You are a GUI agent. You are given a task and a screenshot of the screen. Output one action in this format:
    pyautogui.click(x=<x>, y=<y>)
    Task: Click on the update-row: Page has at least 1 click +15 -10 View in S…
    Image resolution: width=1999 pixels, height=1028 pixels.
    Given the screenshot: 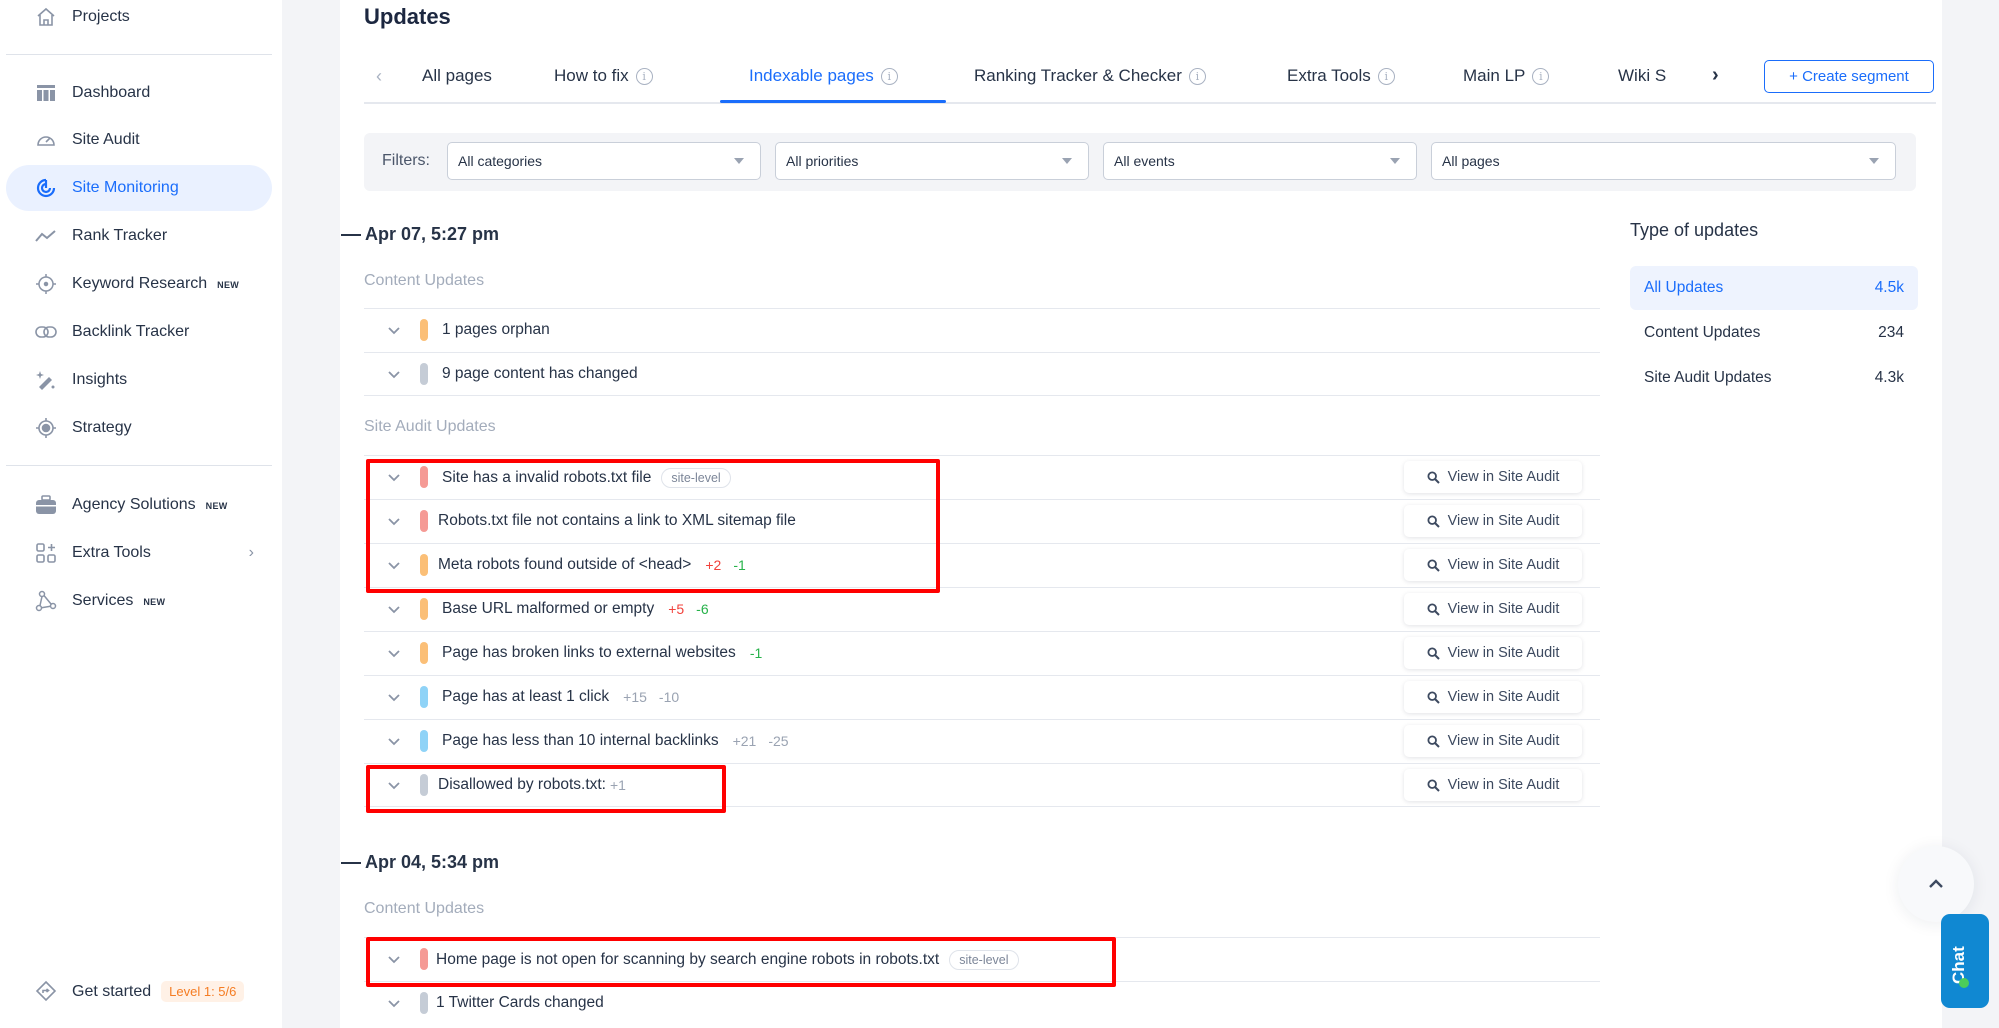 What is the action you would take?
    pyautogui.click(x=982, y=697)
    